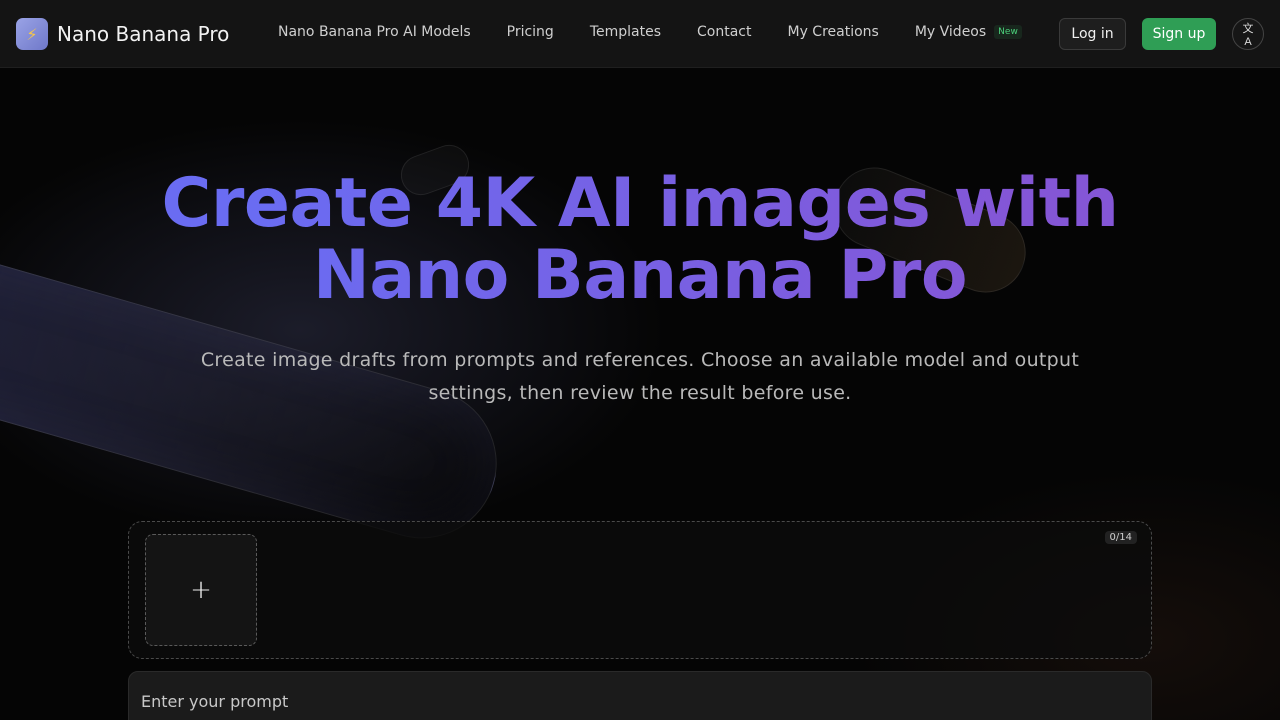 The height and width of the screenshot is (720, 1280). I want to click on nav-templates-label: Templates, so click(625, 32).